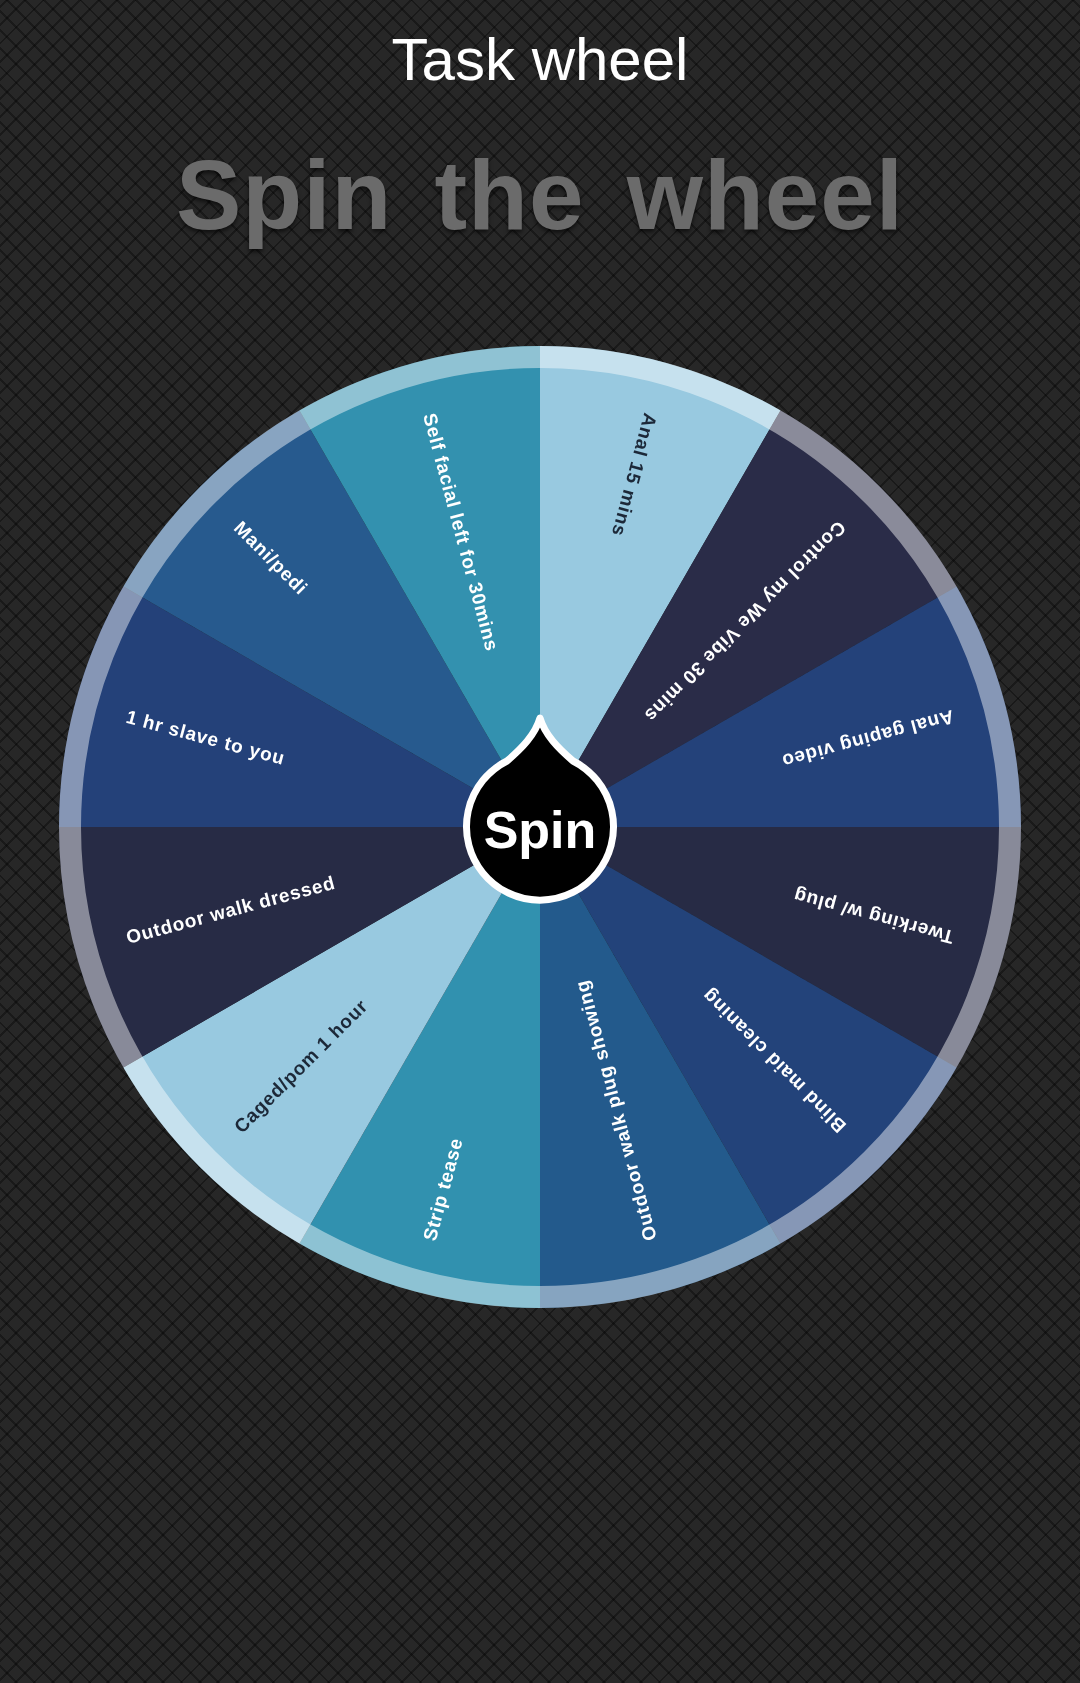  What do you see at coordinates (616, 1110) in the screenshot?
I see `segment-label: Outdoor walk plug showing` at bounding box center [616, 1110].